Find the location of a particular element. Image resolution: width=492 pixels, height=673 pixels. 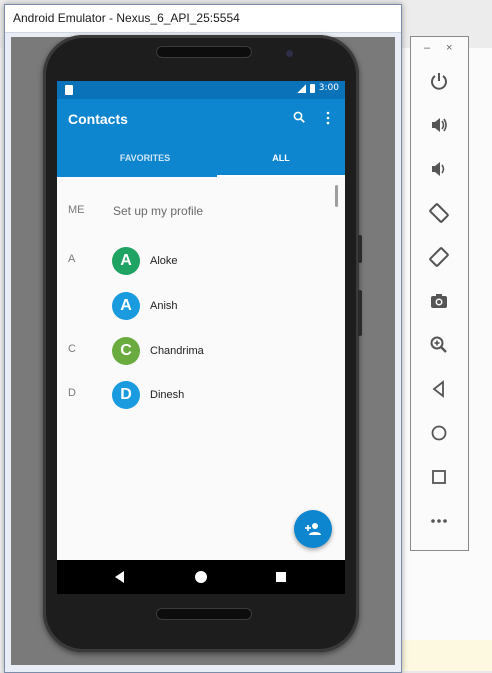

contact-row: A Anish is located at coordinates (201, 306).